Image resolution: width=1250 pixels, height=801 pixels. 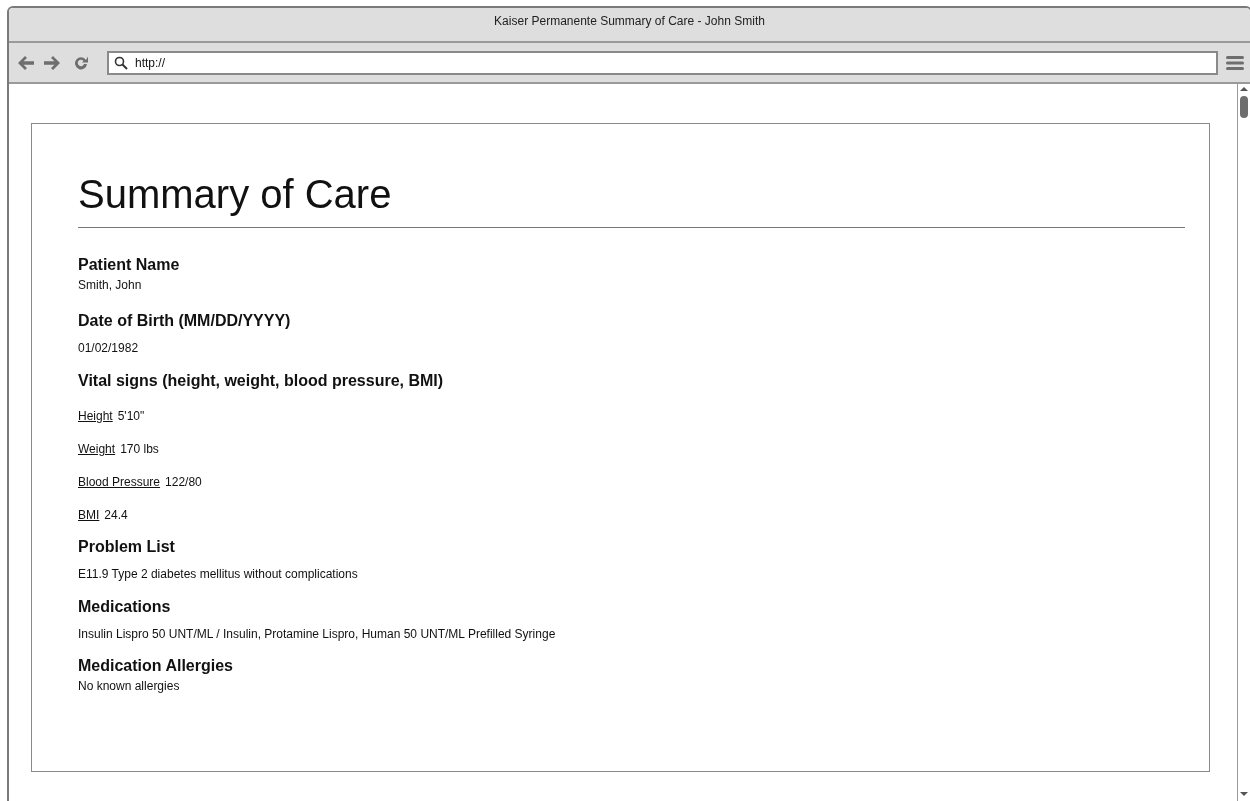 What do you see at coordinates (26, 62) in the screenshot?
I see `back-arrow-icon` at bounding box center [26, 62].